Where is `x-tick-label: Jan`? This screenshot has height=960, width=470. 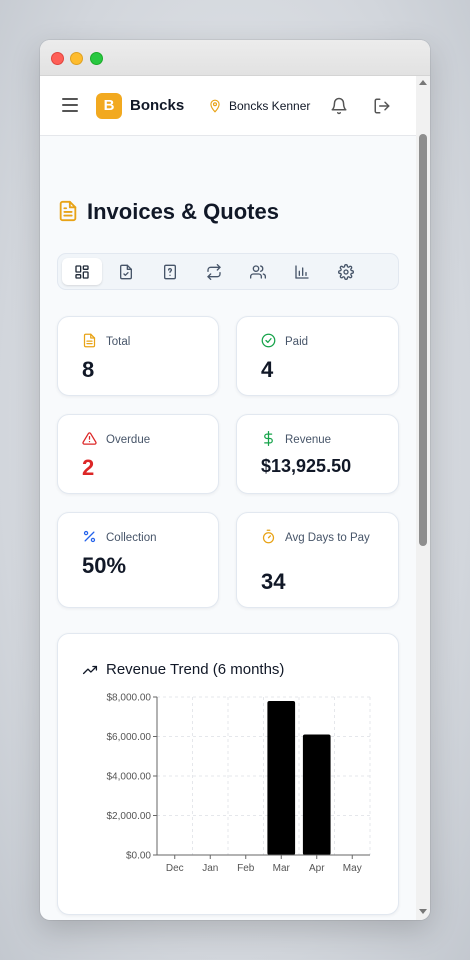
x-tick-label: Jan is located at coordinates (210, 868).